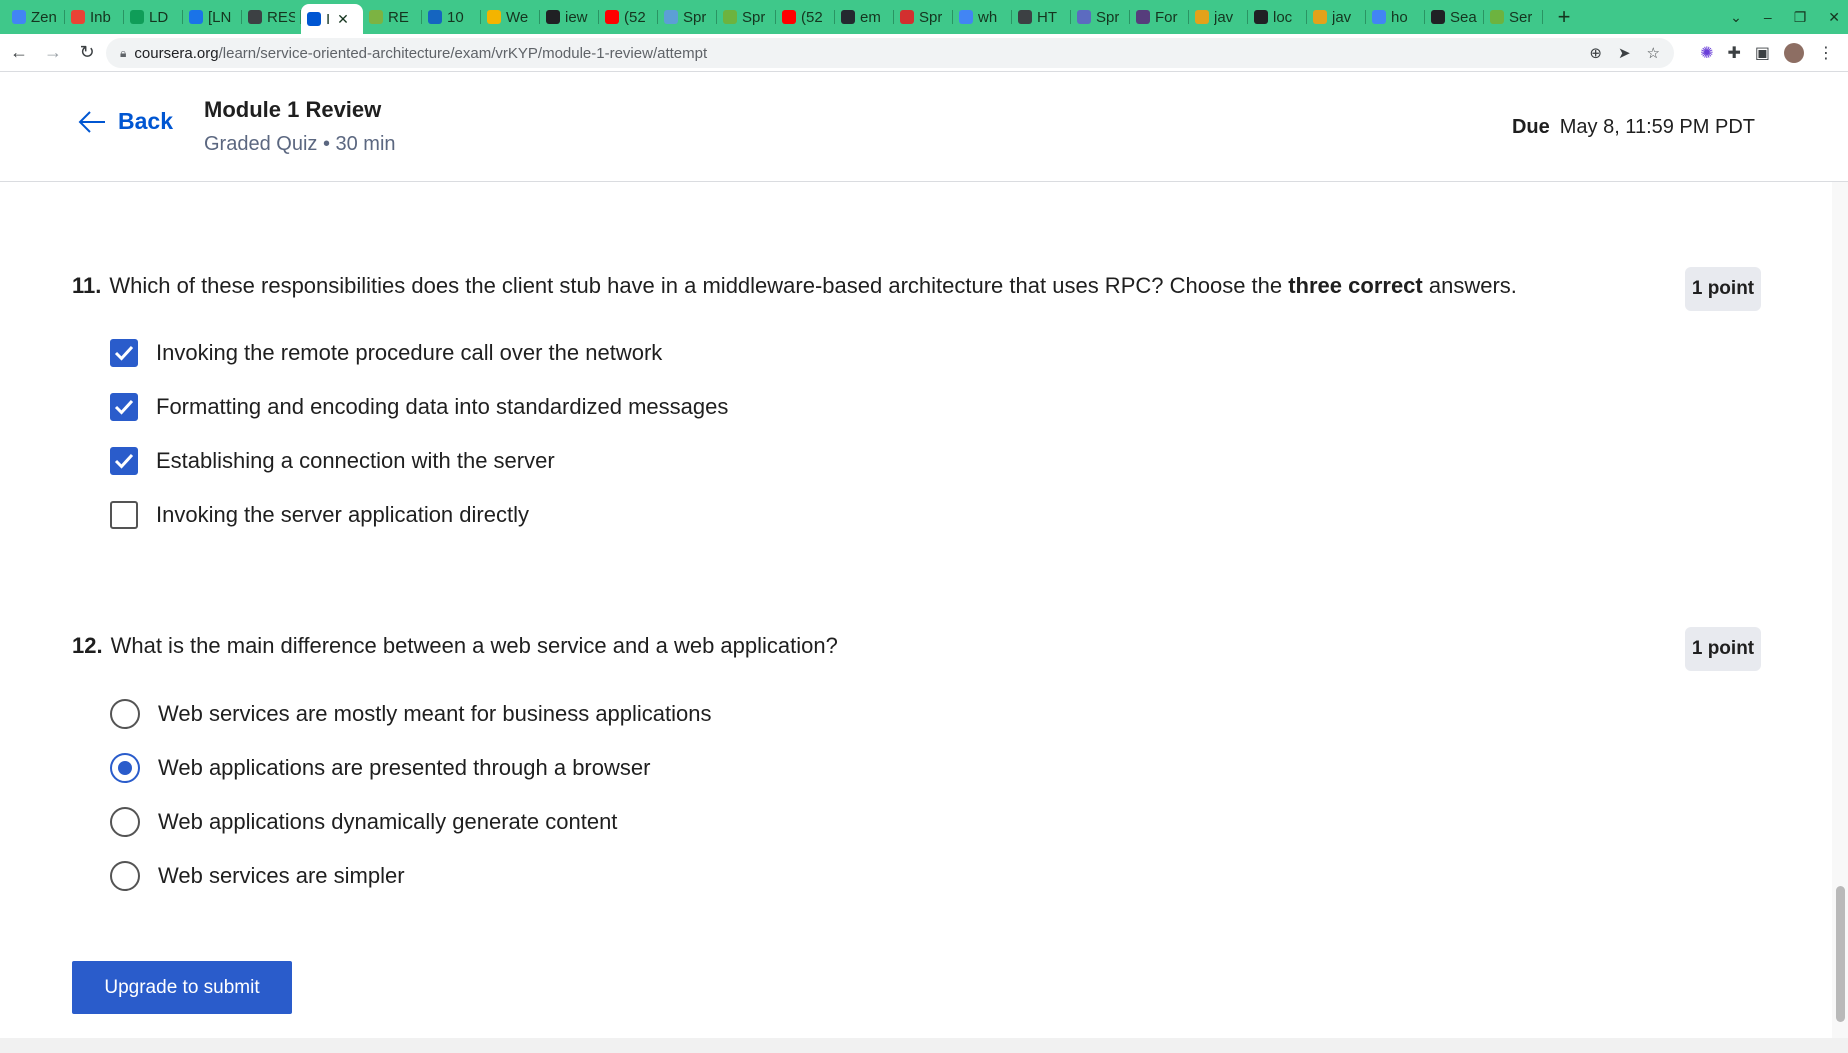 The image size is (1848, 1053). Describe the element at coordinates (124, 515) in the screenshot. I see `checkbox-icon` at that location.